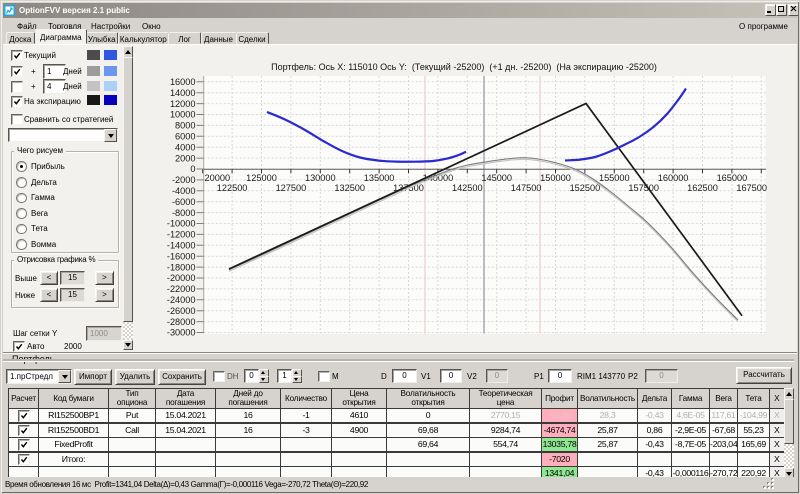  I want to click on svg-text: -8000, so click(184, 213).